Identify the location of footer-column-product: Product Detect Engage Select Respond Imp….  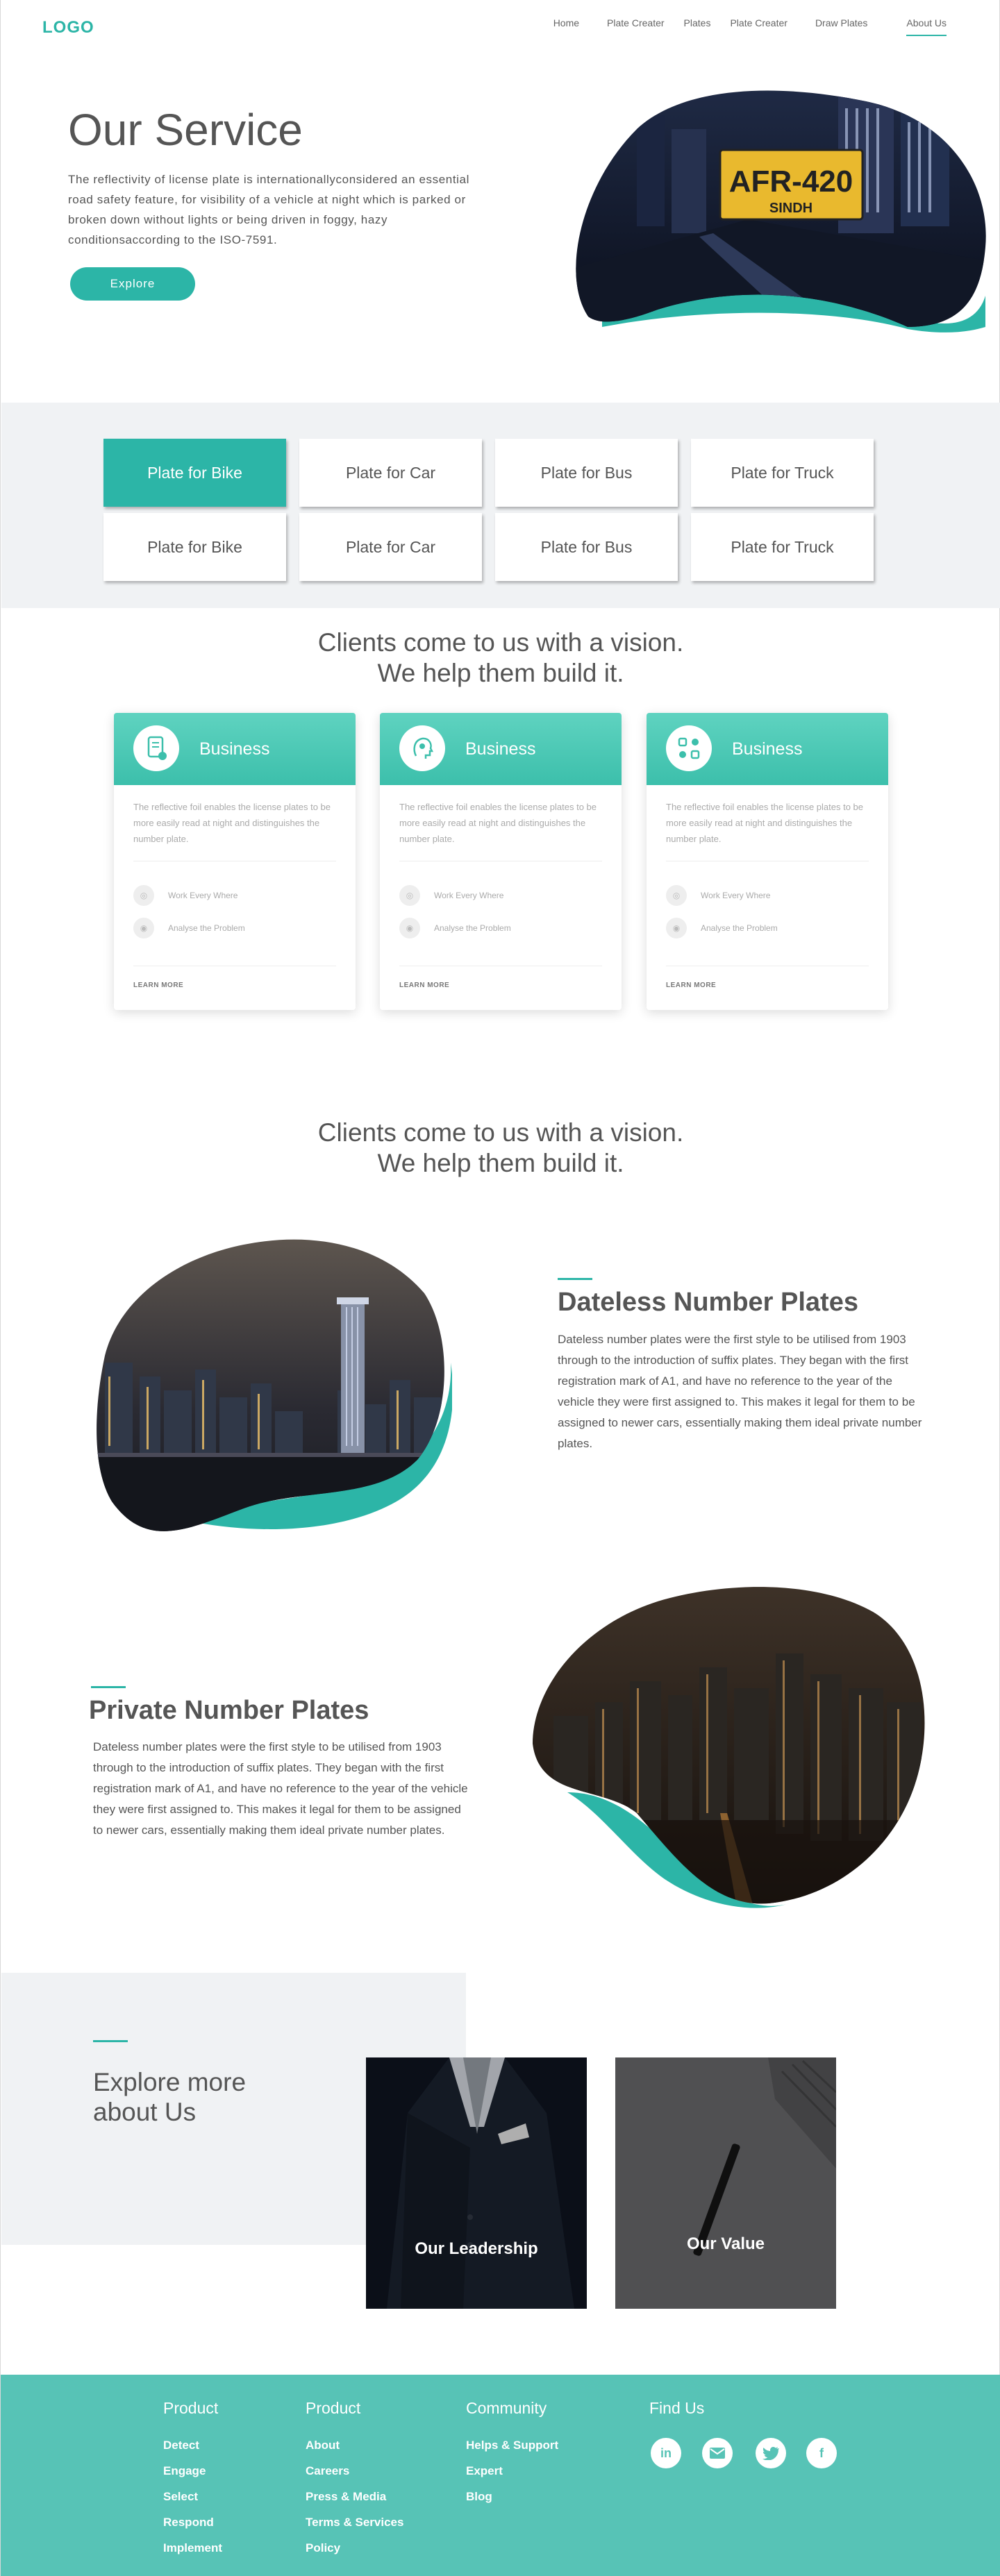
(192, 2483).